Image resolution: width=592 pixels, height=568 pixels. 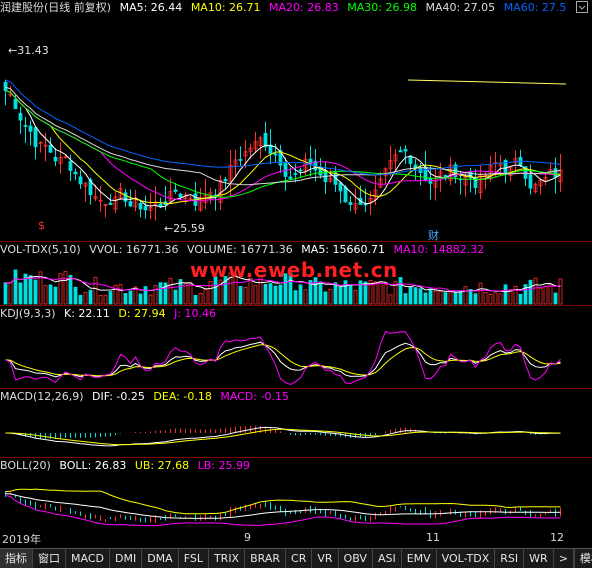 I want to click on long-ma-segment, so click(x=487, y=82).